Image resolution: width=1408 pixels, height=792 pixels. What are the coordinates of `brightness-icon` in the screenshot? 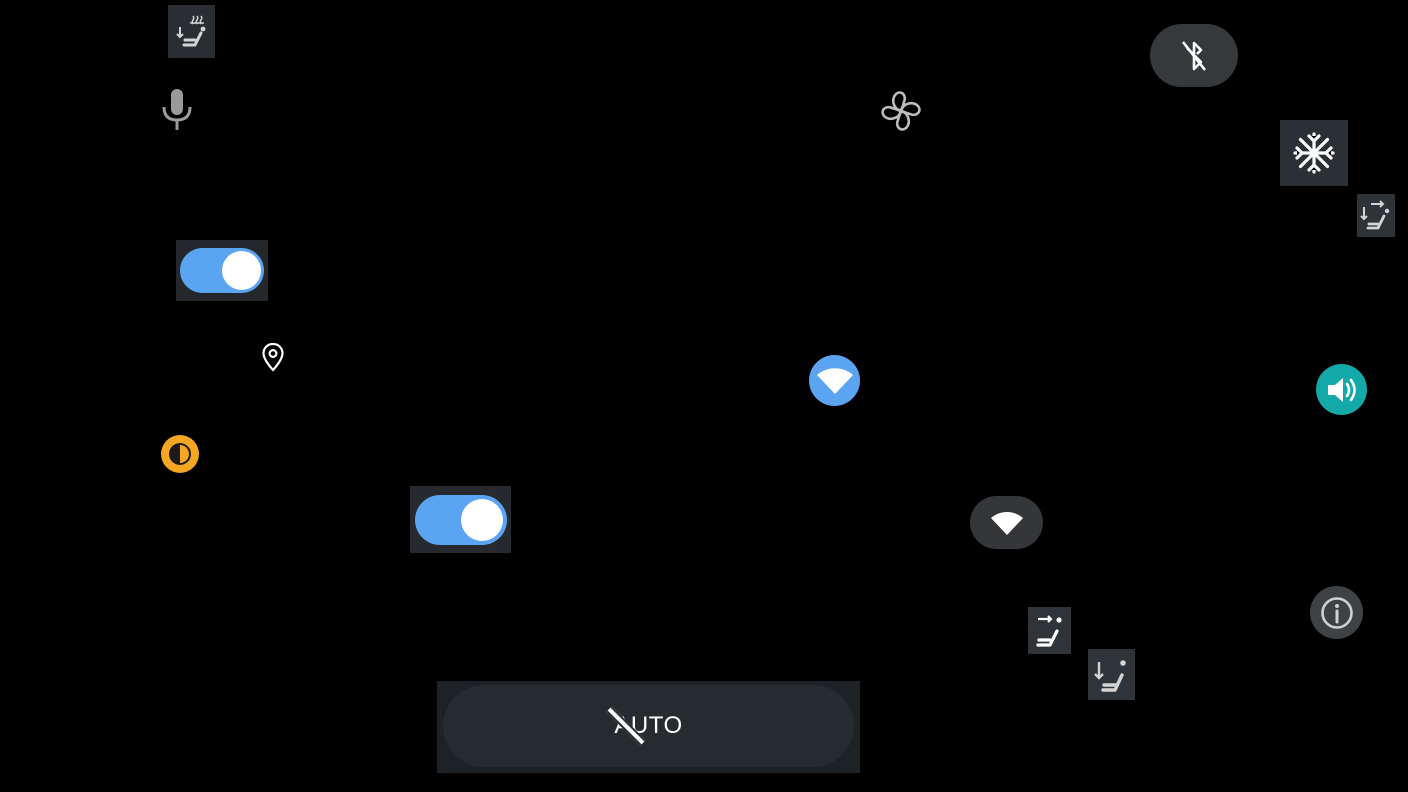 It's located at (180, 454).